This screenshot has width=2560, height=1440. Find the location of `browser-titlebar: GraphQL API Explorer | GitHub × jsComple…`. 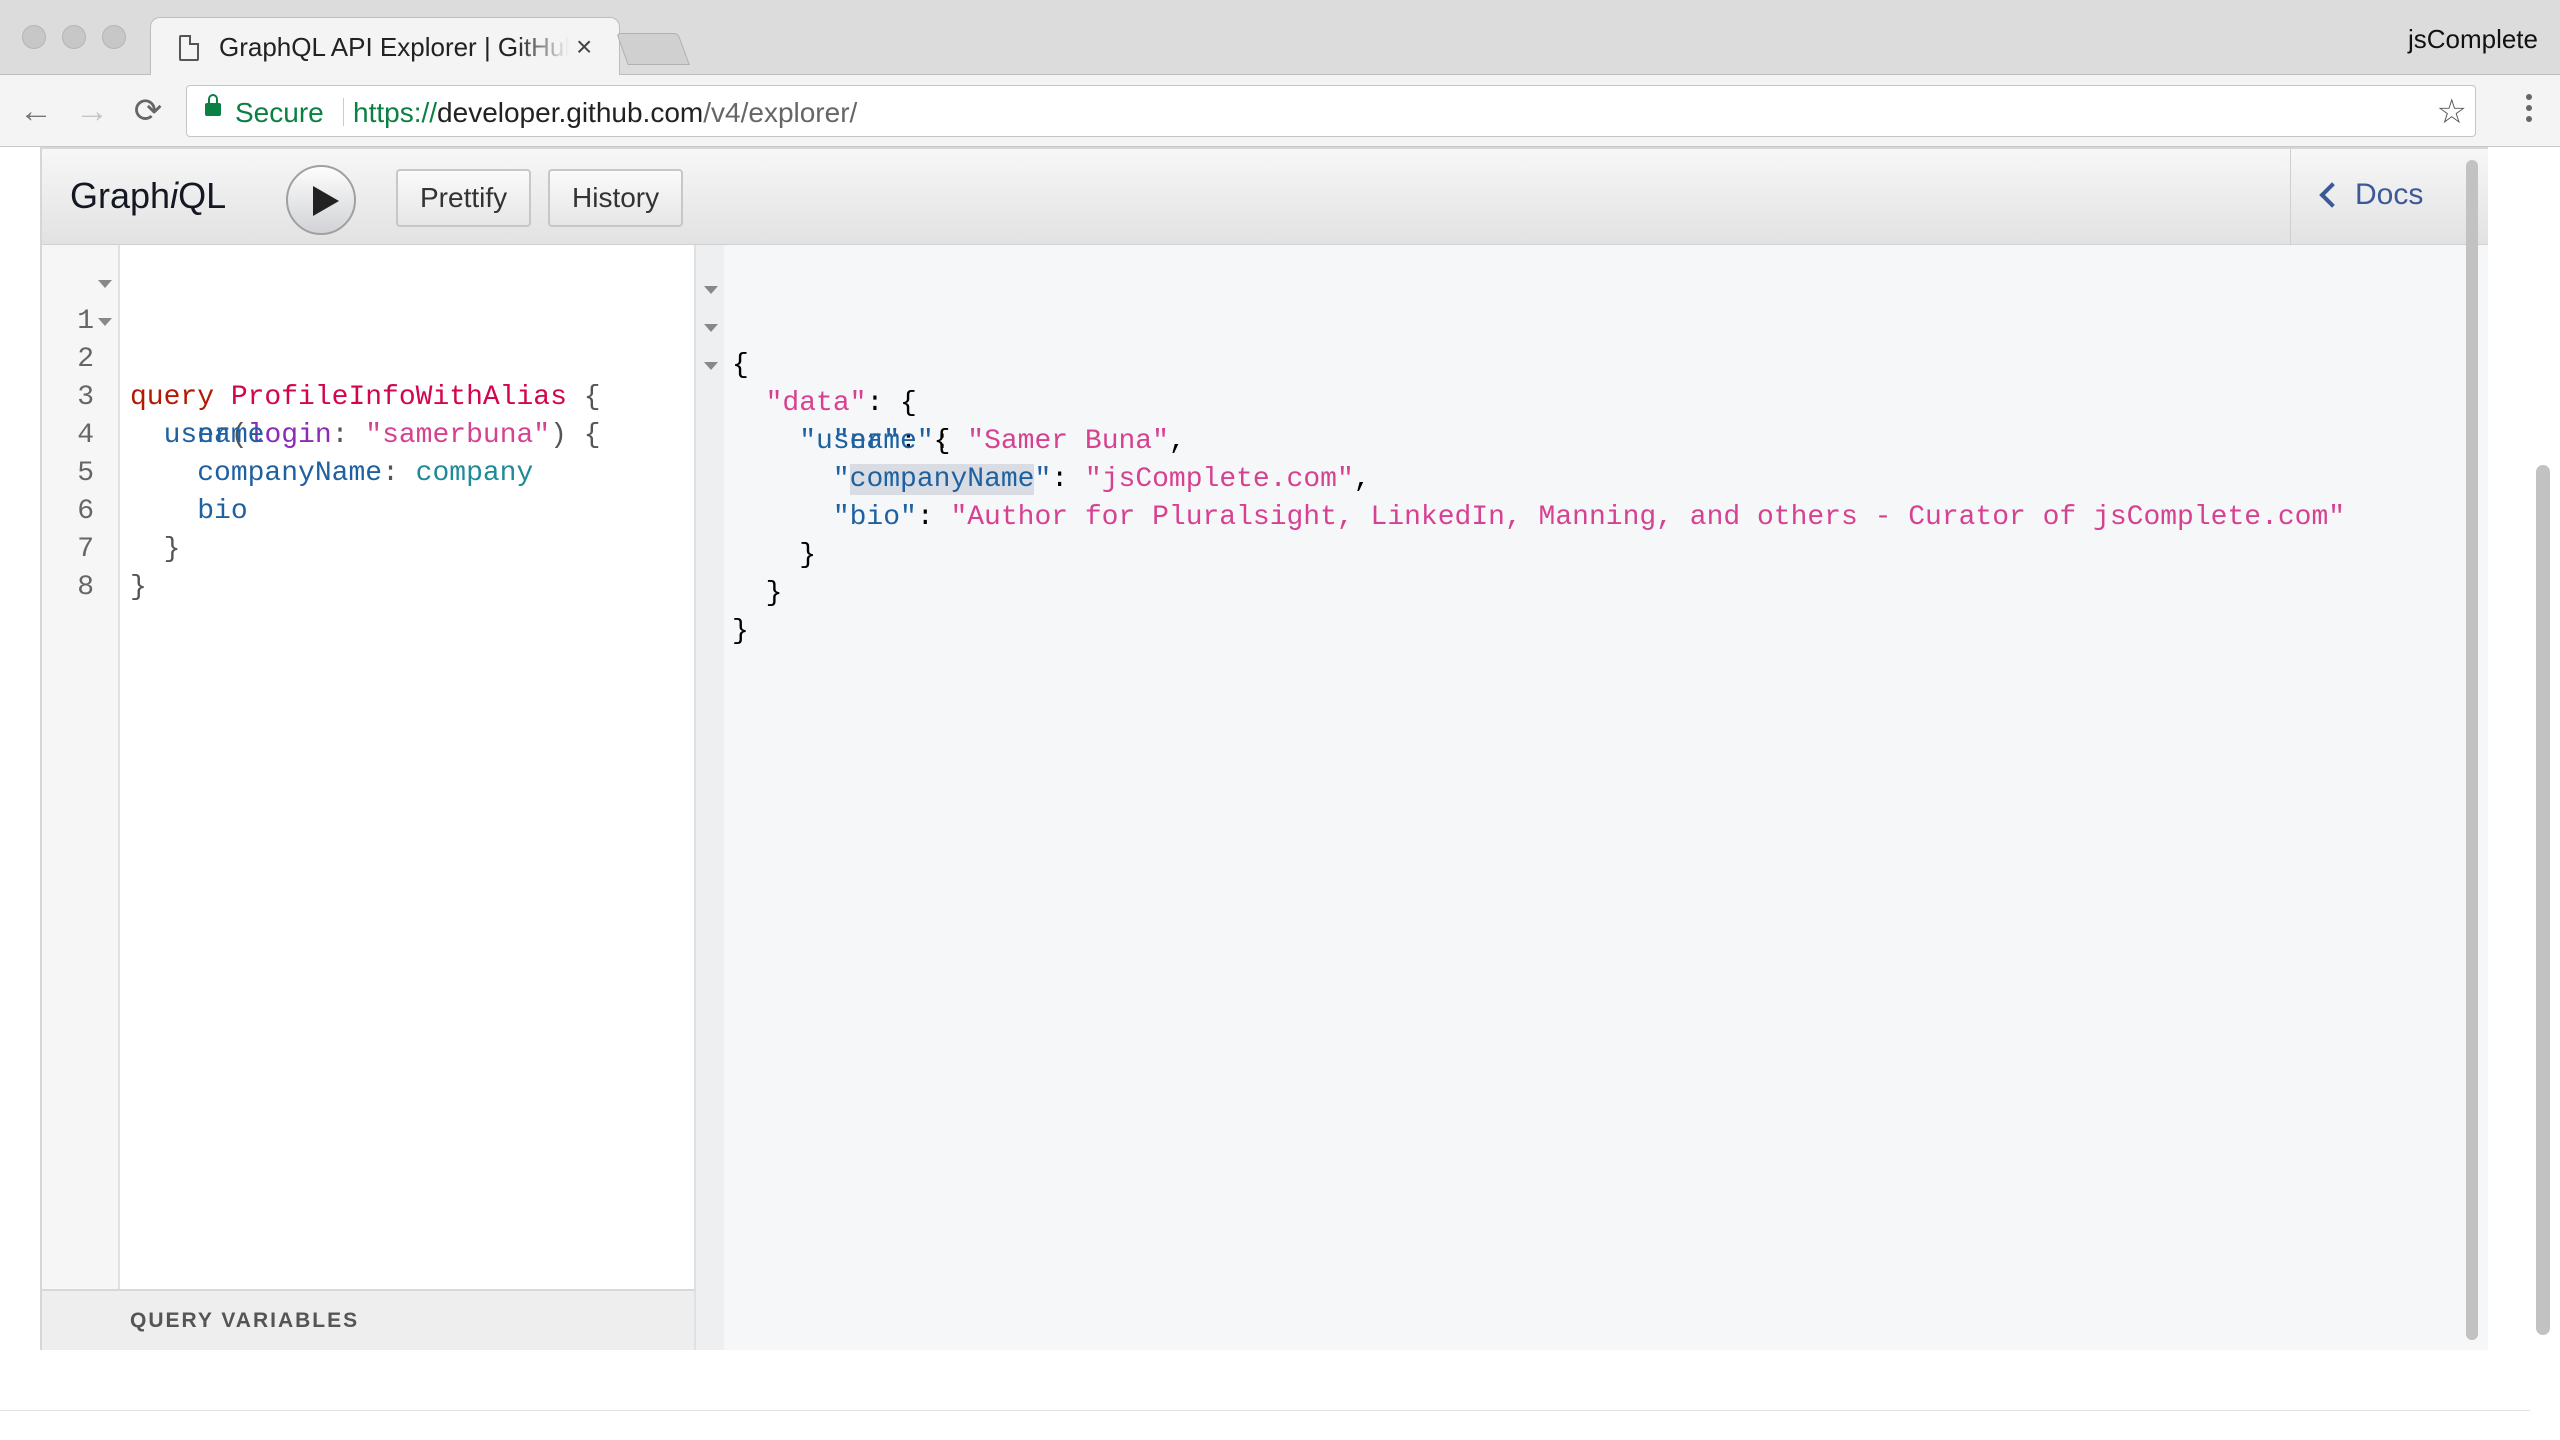

browser-titlebar: GraphQL API Explorer | GitHub × jsComple… is located at coordinates (1280, 37).